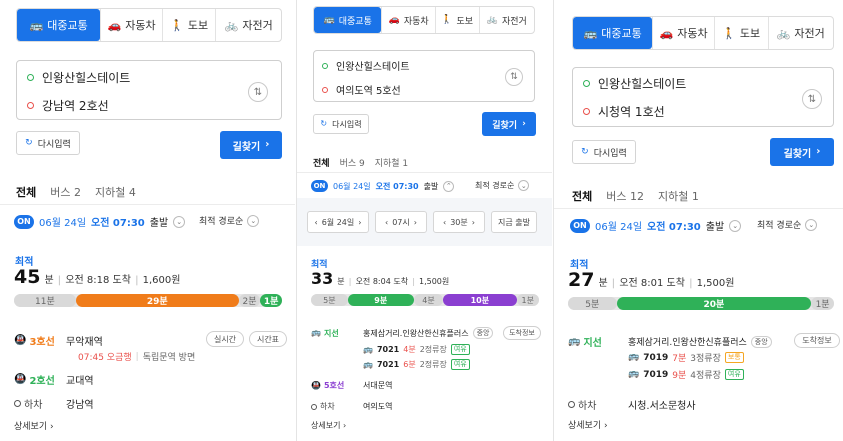  Describe the element at coordinates (632, 404) in the screenshot. I see `step-alight: 하차 시청.서소문청사` at that location.